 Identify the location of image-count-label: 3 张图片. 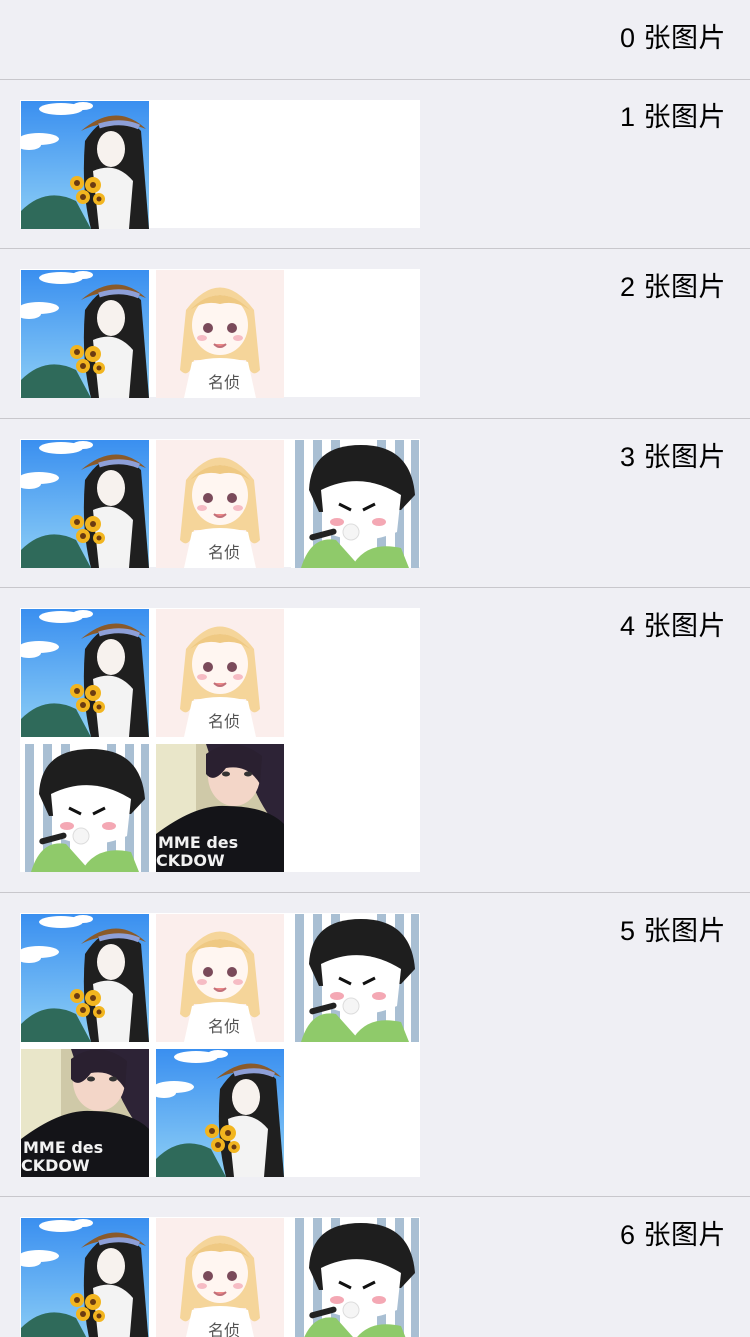
(672, 457).